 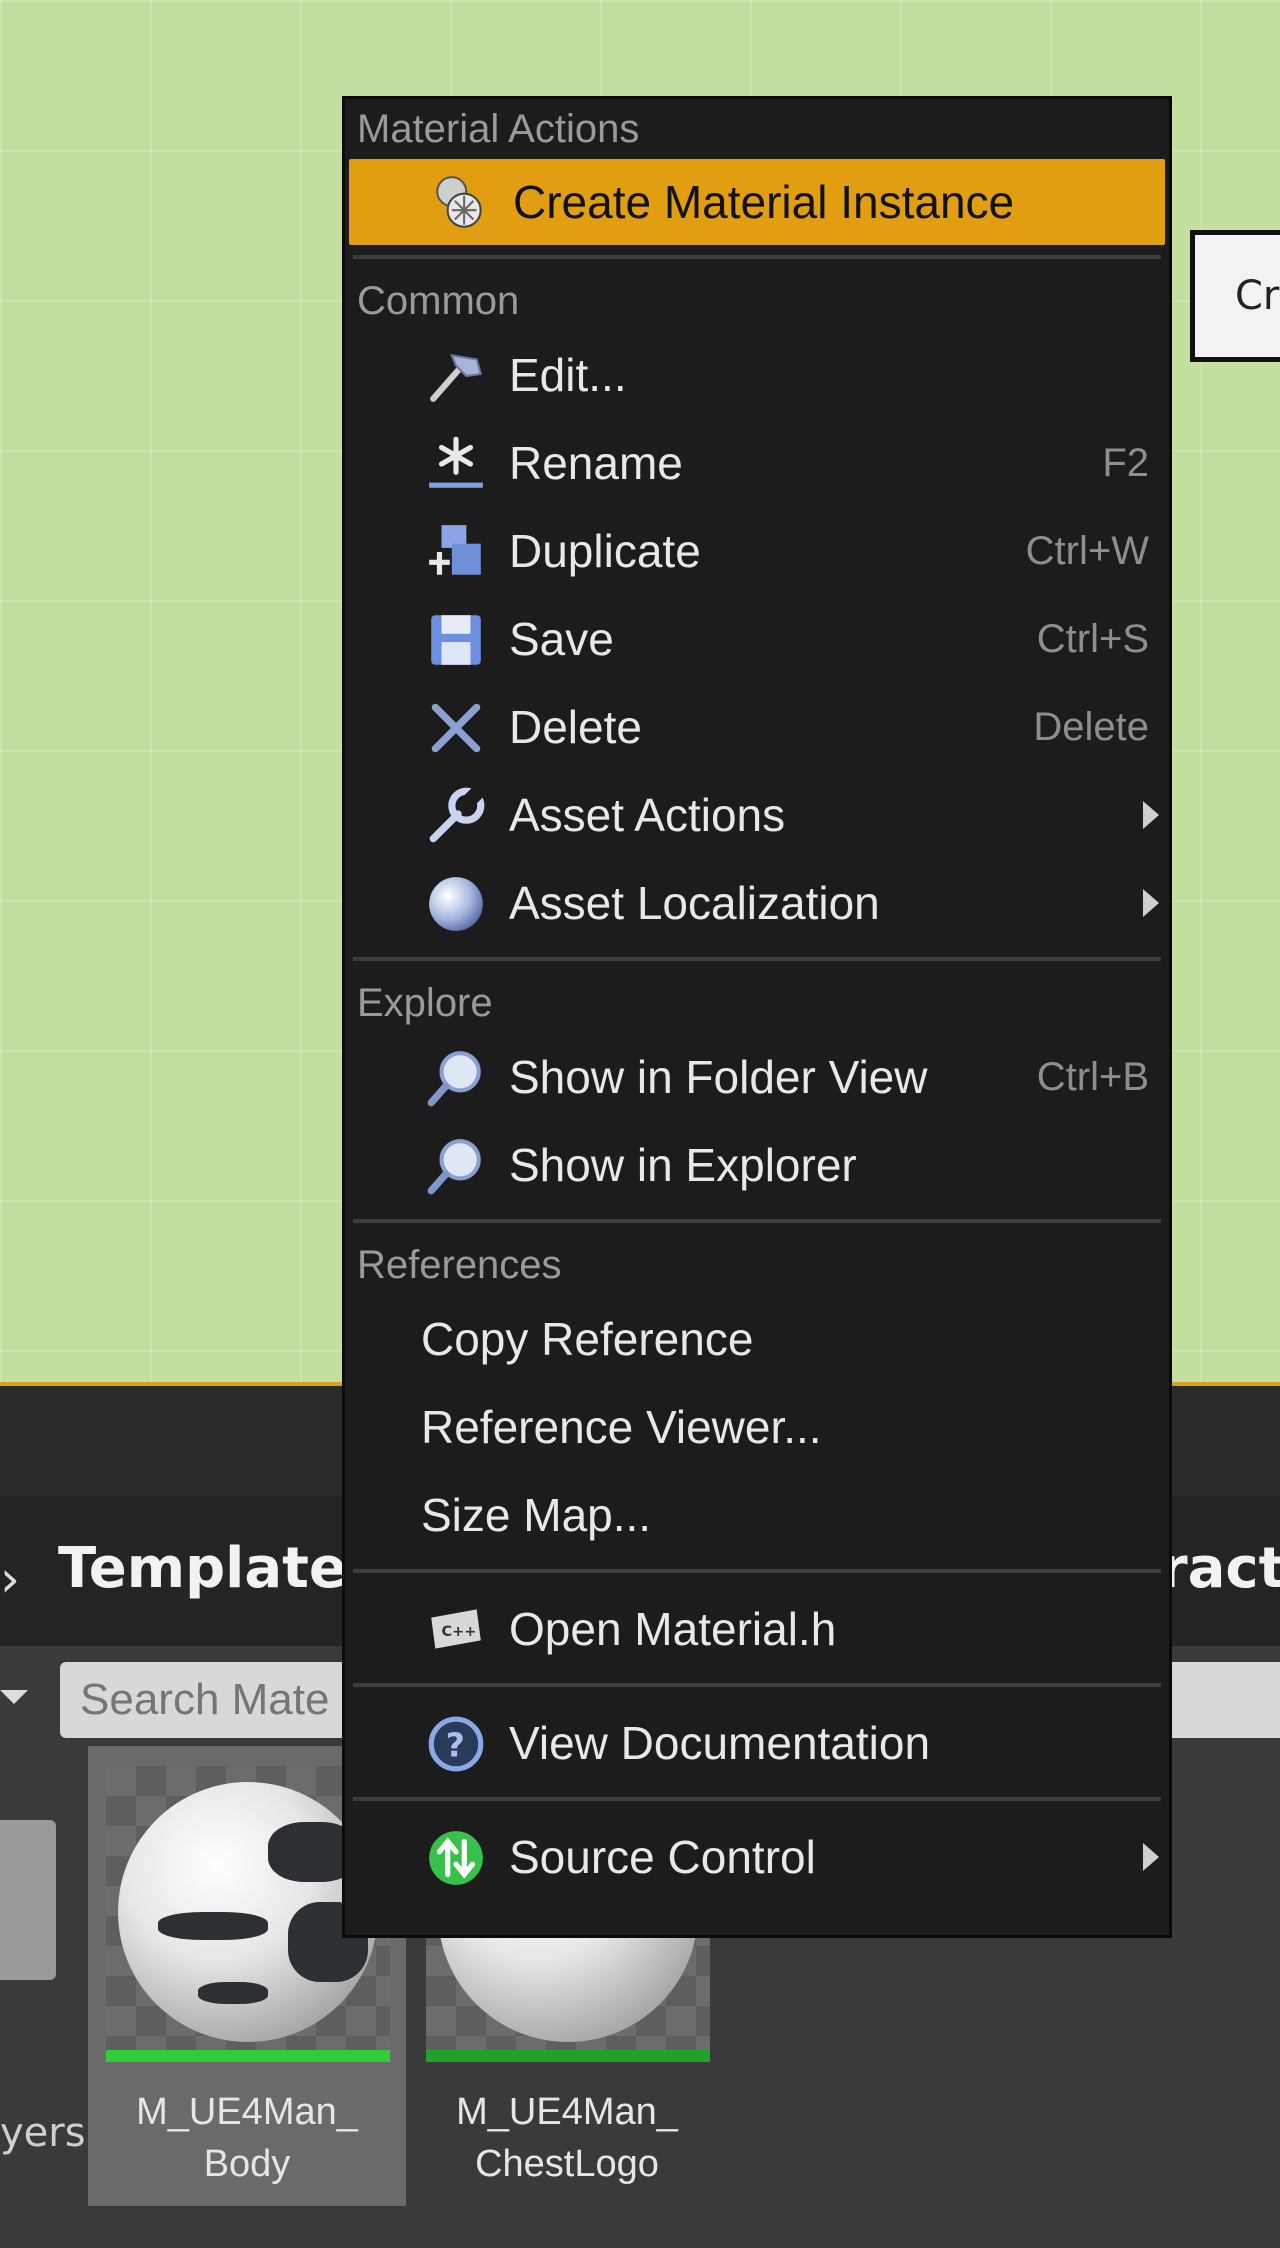 I want to click on shortcut-label: F2, so click(x=1125, y=462).